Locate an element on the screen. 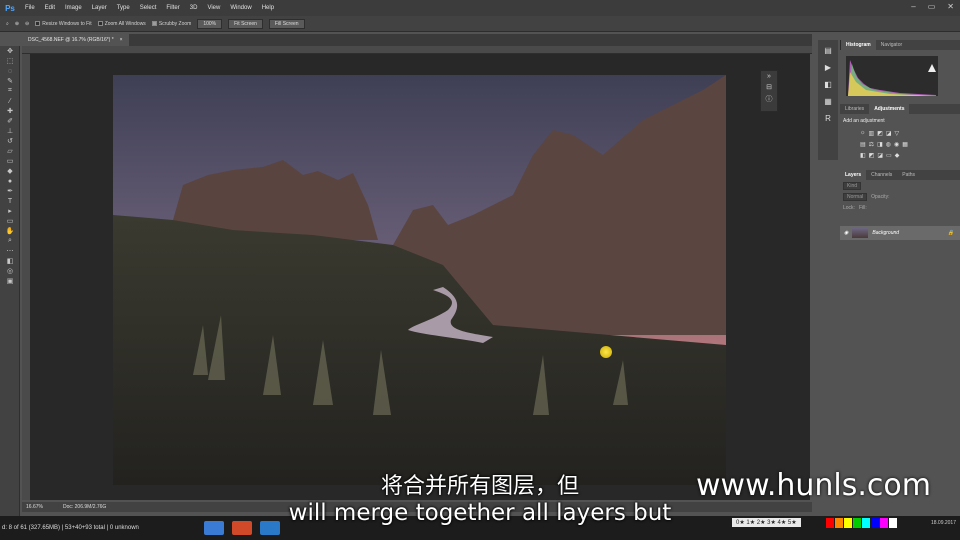  color-balance-icon: ⚖ is located at coordinates (871, 144).